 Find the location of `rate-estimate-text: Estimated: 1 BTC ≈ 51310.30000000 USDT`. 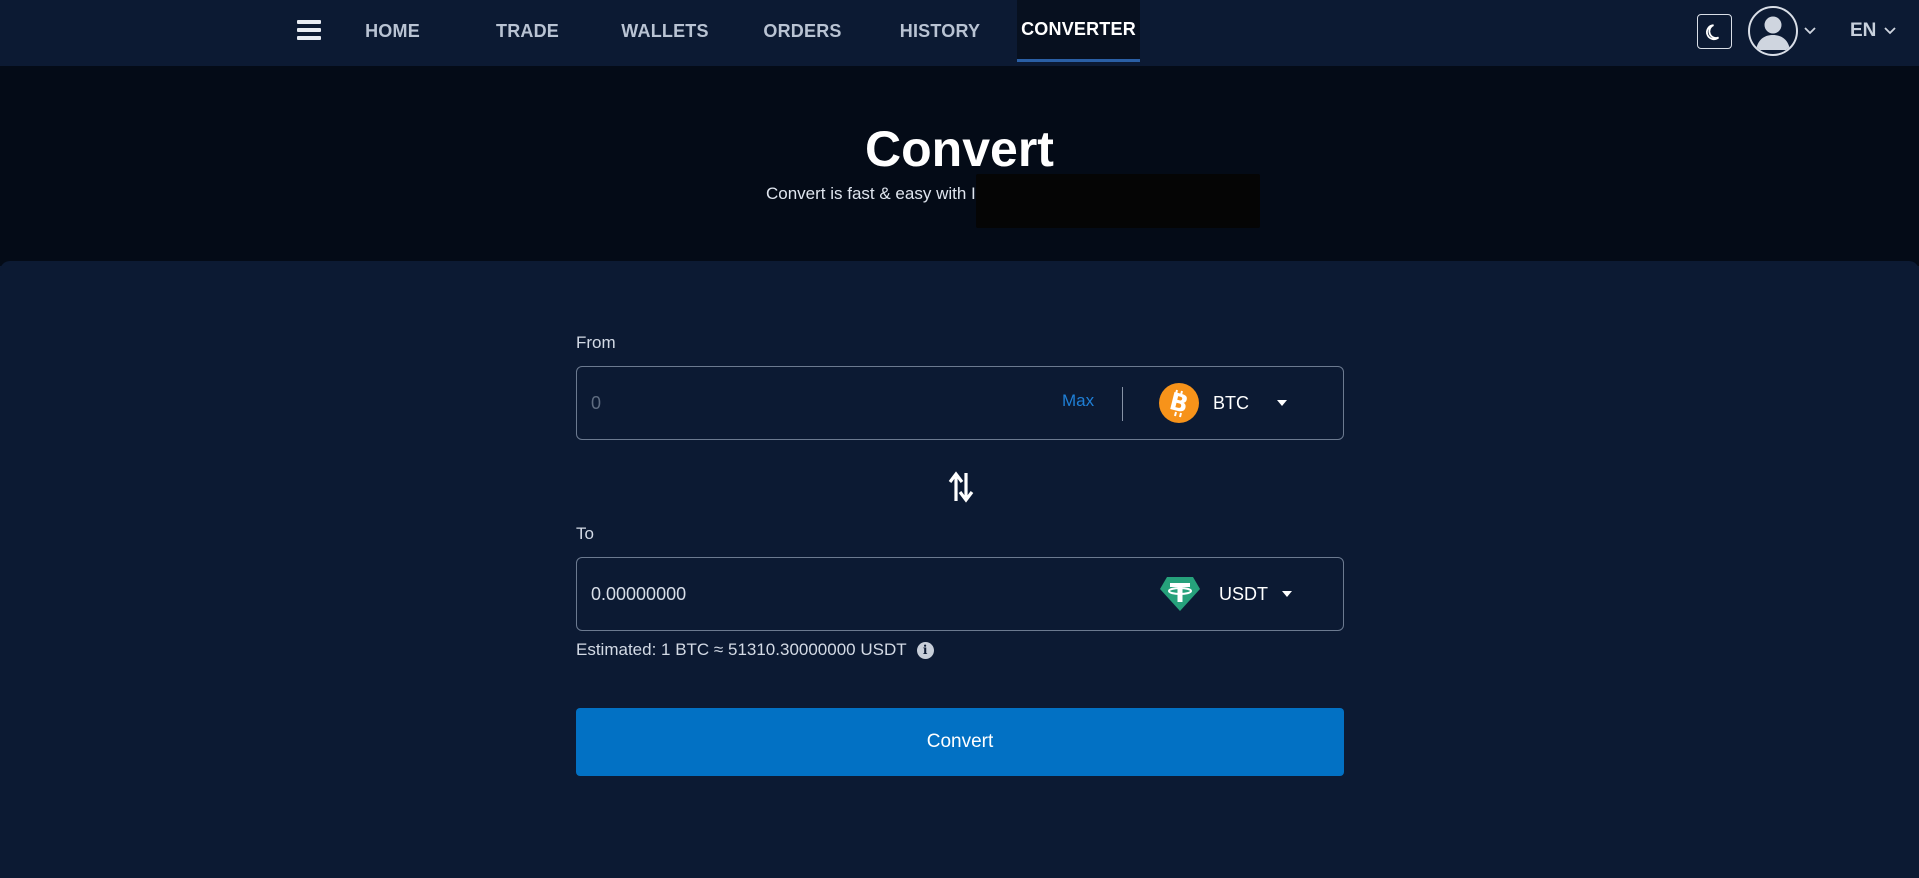

rate-estimate-text: Estimated: 1 BTC ≈ 51310.30000000 USDT is located at coordinates (741, 649).